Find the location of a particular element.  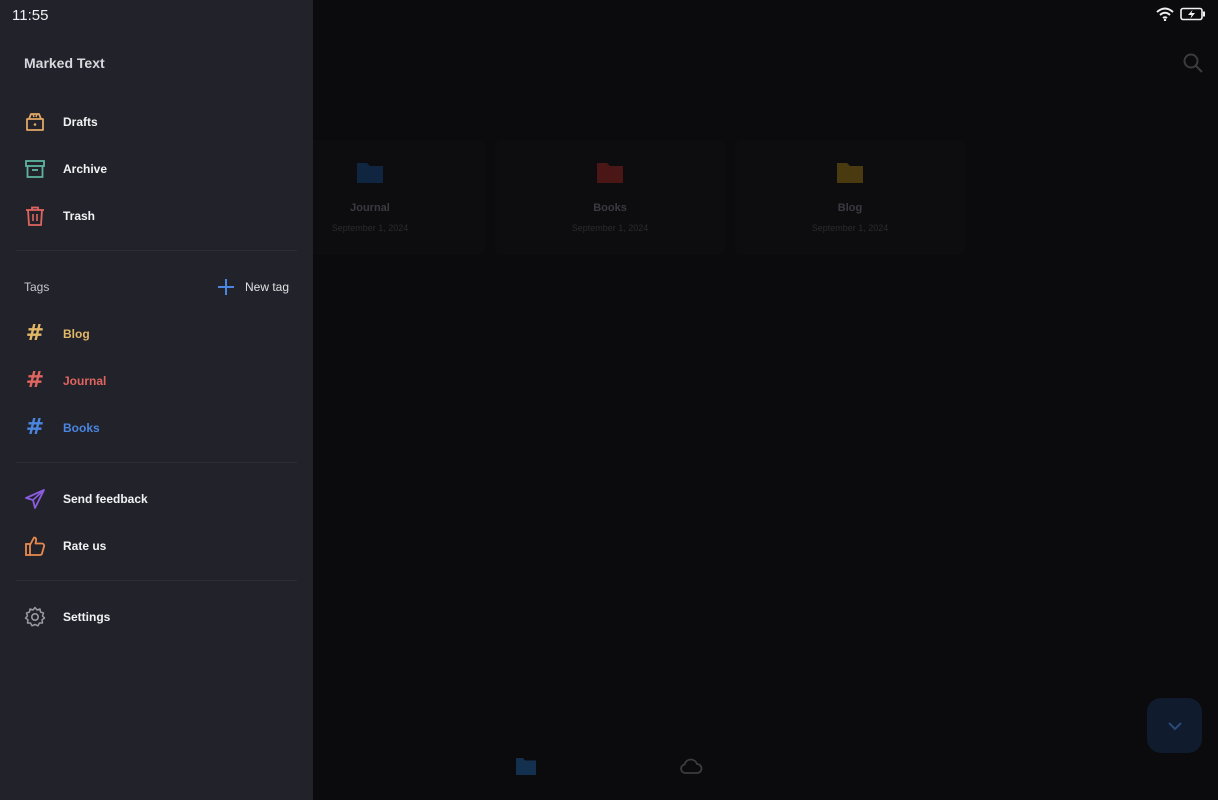

status-icons is located at coordinates (1181, 14).